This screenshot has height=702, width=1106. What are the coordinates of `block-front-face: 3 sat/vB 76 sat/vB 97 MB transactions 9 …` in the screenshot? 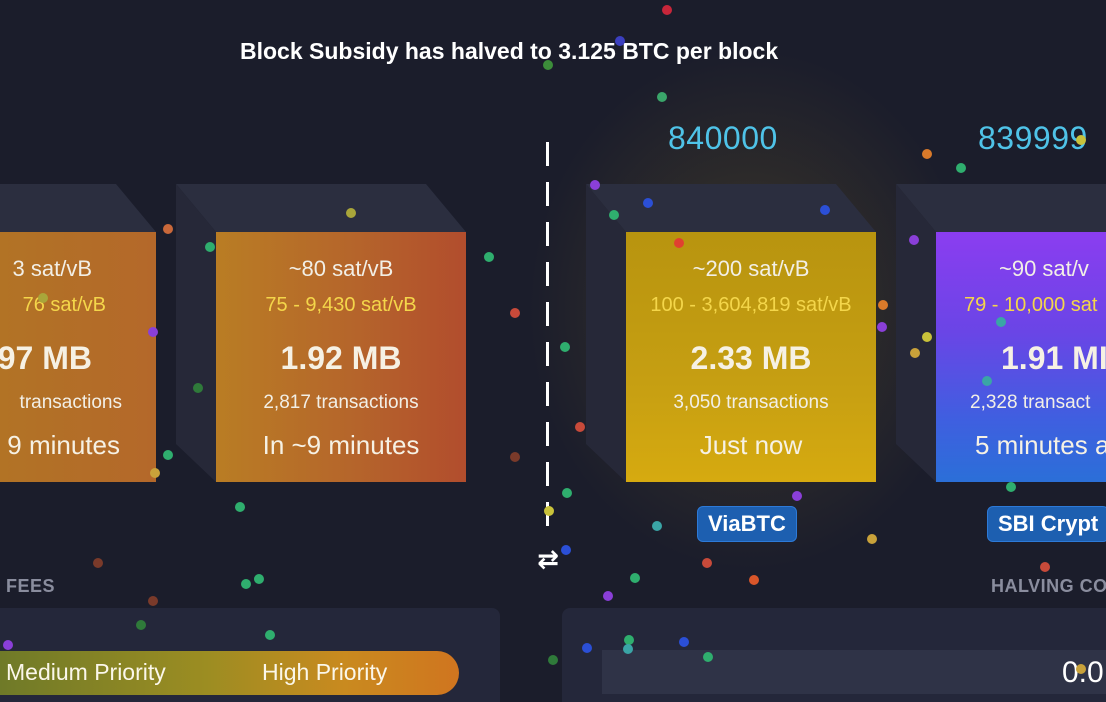 It's located at (78, 357).